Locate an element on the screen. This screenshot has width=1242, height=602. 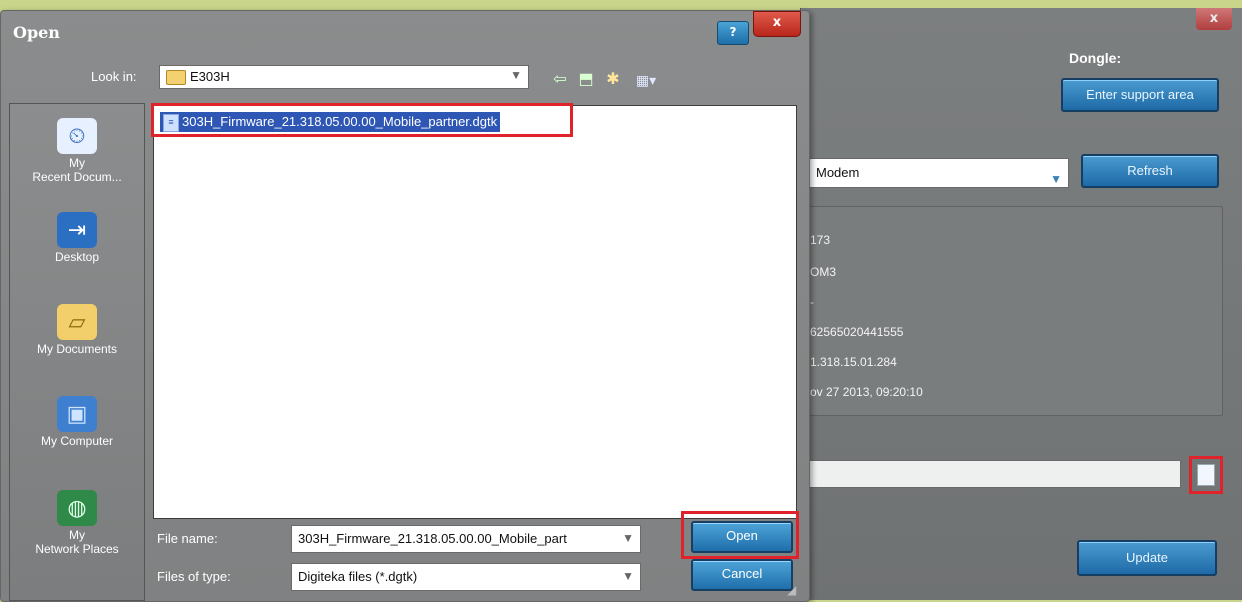
open-button: Open is located at coordinates (742, 537).